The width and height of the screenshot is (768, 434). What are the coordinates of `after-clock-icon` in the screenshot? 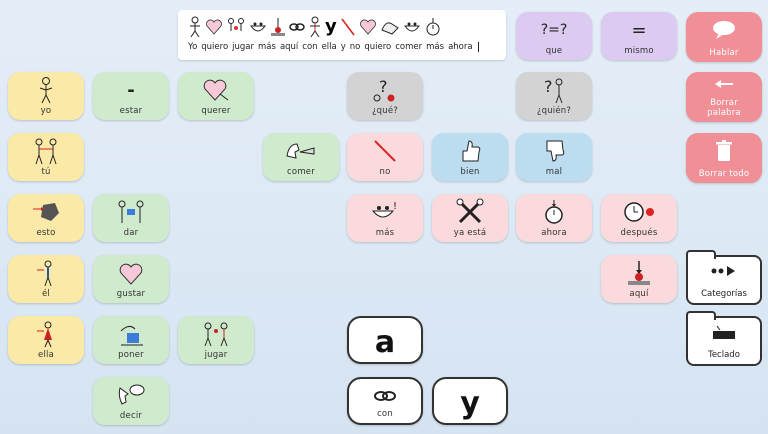 It's located at (639, 212).